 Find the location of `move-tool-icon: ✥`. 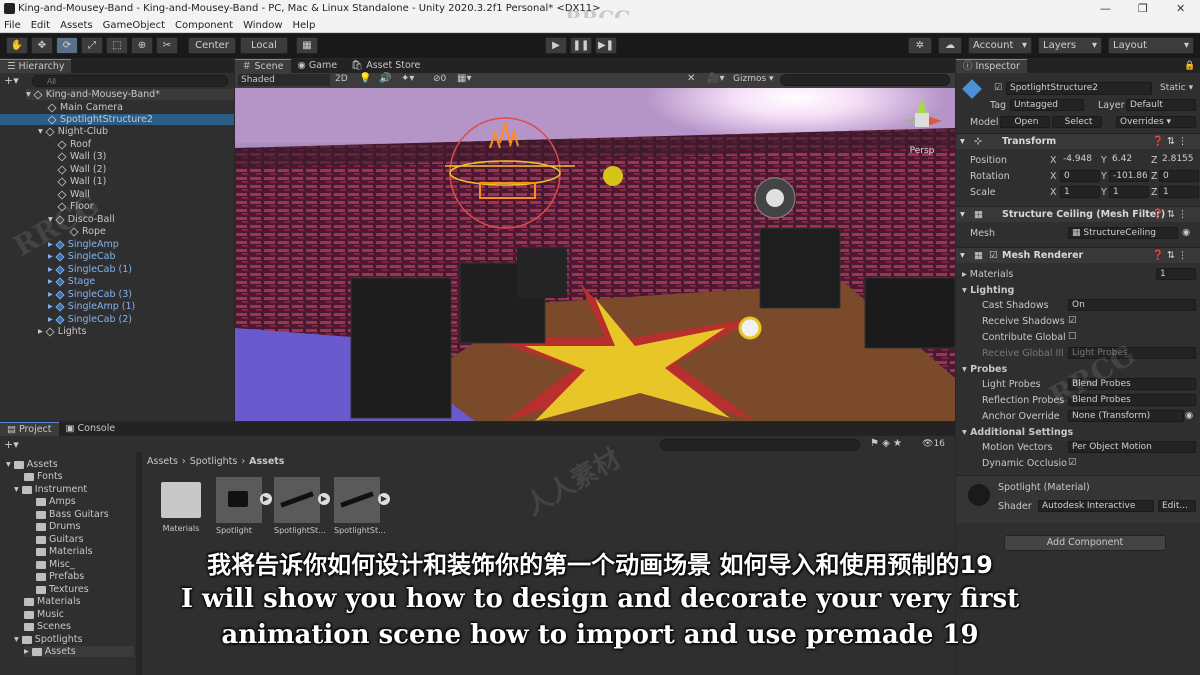

move-tool-icon: ✥ is located at coordinates (42, 45).